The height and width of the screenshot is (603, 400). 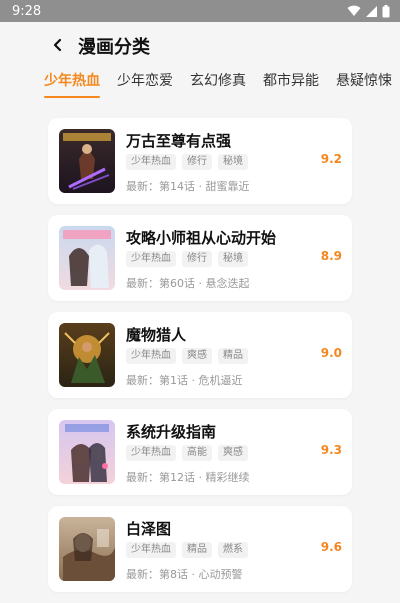 What do you see at coordinates (331, 353) in the screenshot?
I see `comic-score: 9.0` at bounding box center [331, 353].